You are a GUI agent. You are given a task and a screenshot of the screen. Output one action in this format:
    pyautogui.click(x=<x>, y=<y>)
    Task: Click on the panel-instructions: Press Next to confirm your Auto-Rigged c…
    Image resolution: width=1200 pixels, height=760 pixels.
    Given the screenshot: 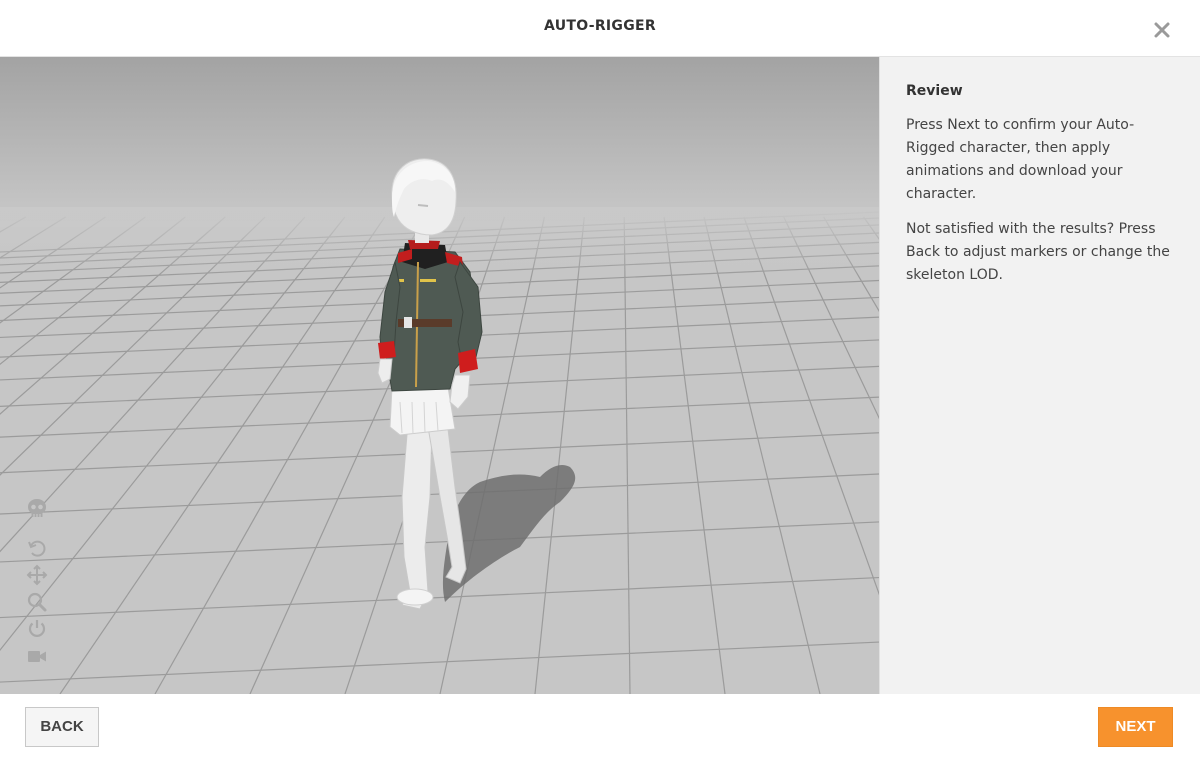 What is the action you would take?
    pyautogui.click(x=1020, y=159)
    